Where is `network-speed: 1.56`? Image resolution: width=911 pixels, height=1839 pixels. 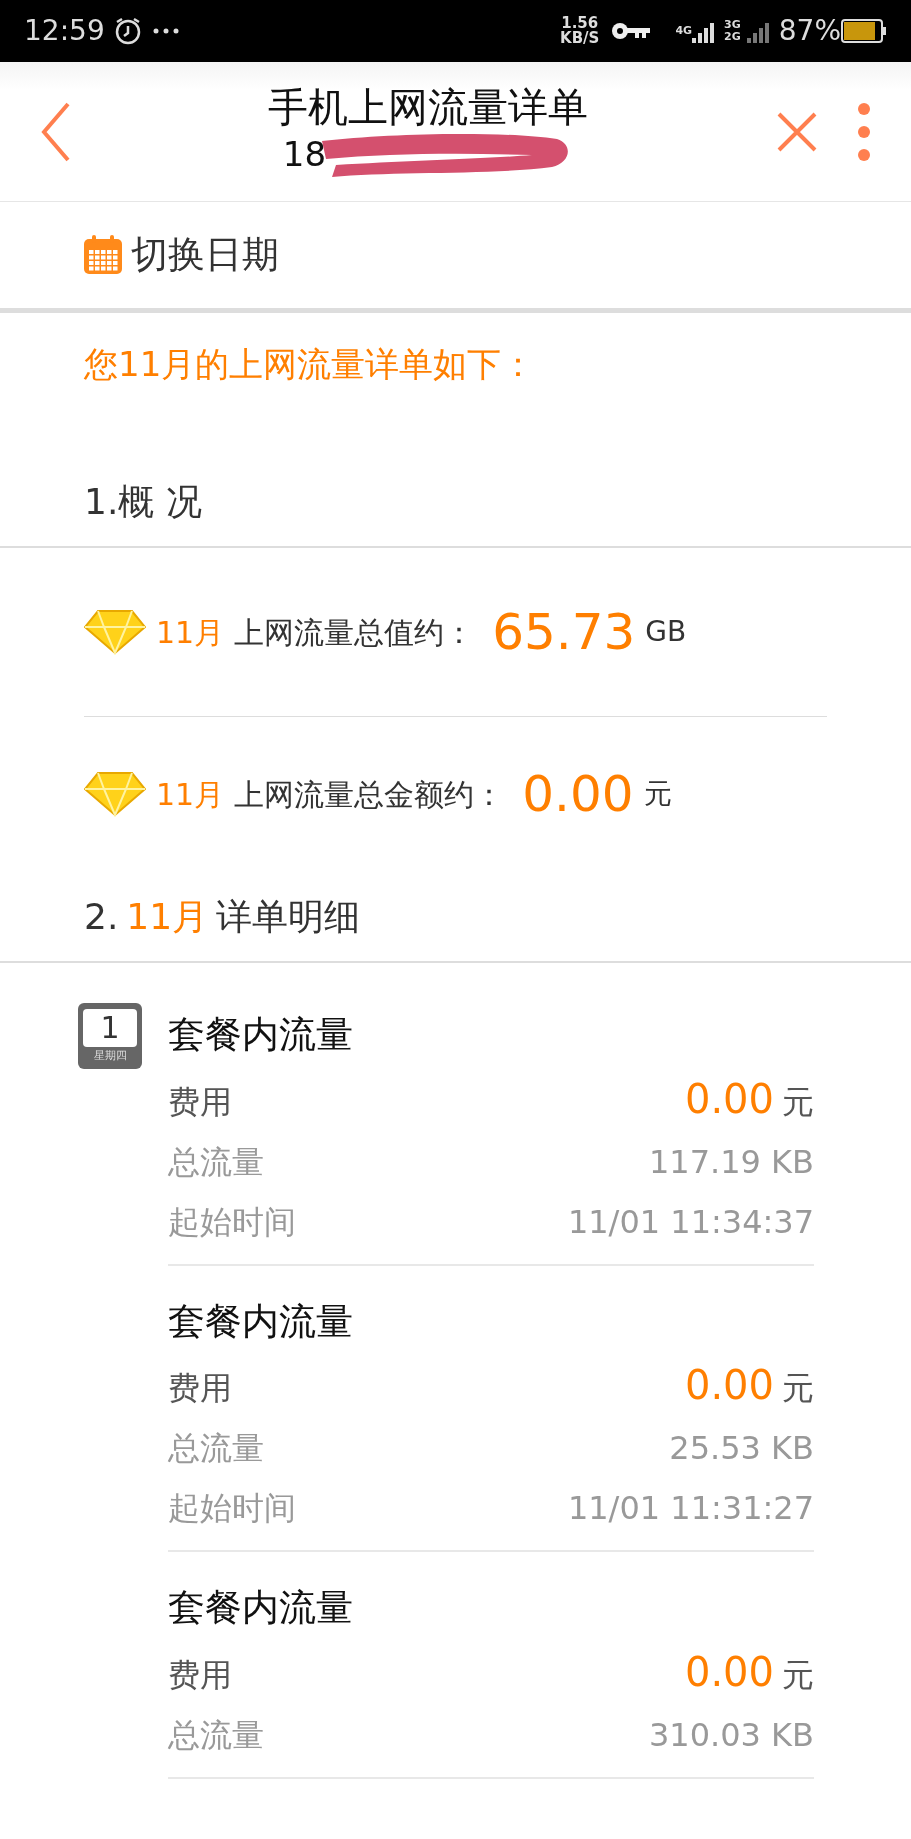
network-speed: 1.56 is located at coordinates (580, 23).